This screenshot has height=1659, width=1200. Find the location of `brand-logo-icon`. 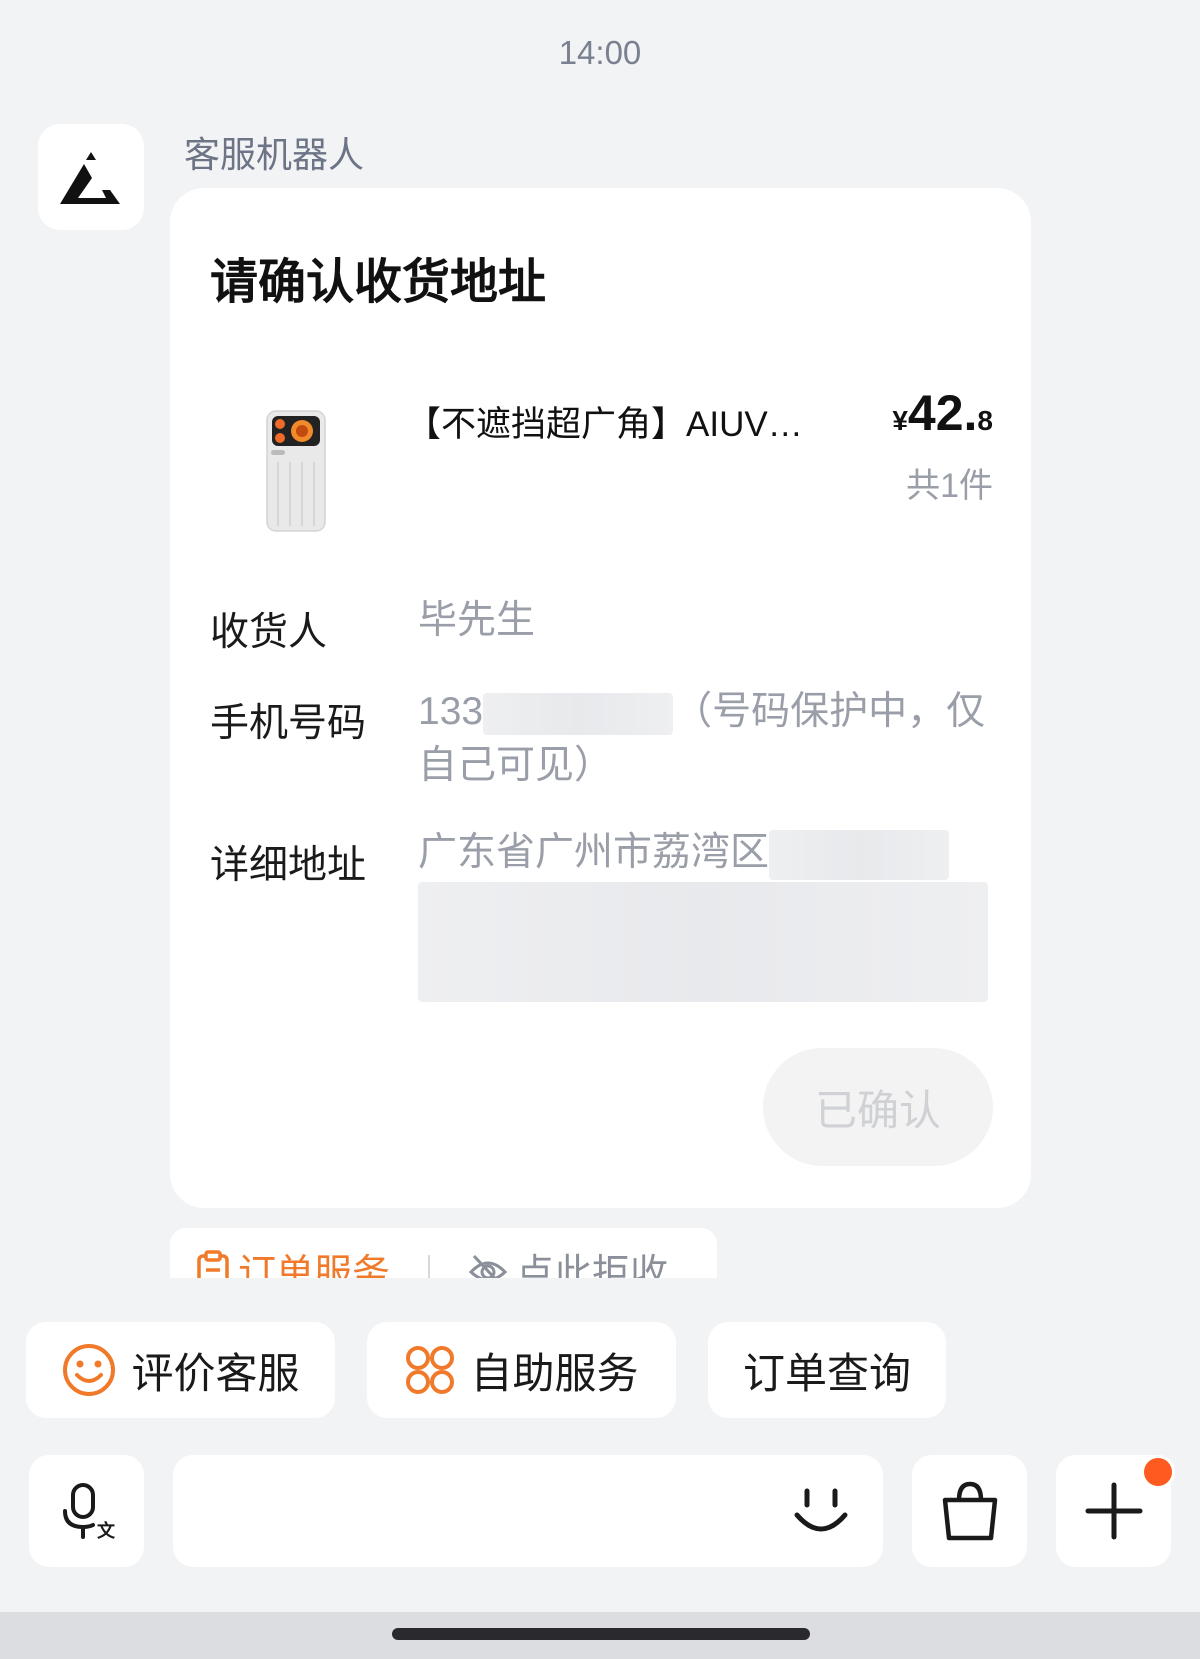

brand-logo-icon is located at coordinates (90, 178).